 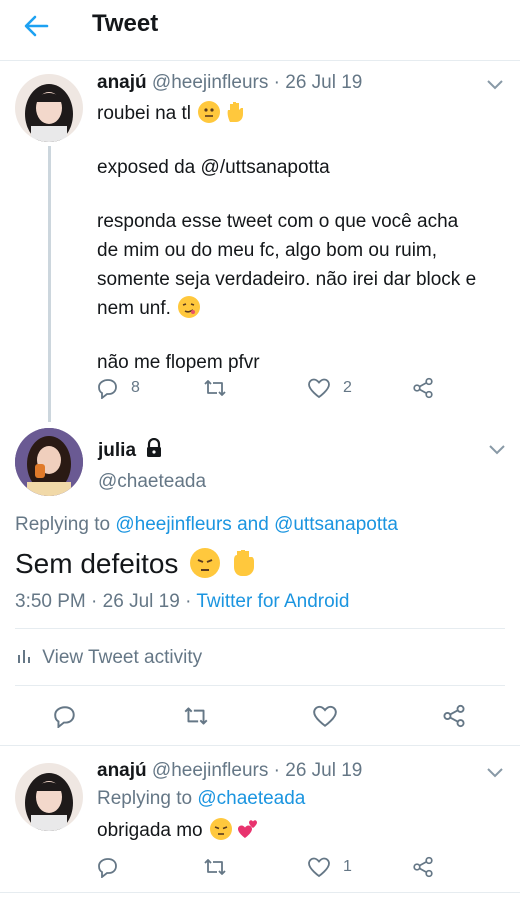 I want to click on like-count: 1, so click(x=347, y=866).